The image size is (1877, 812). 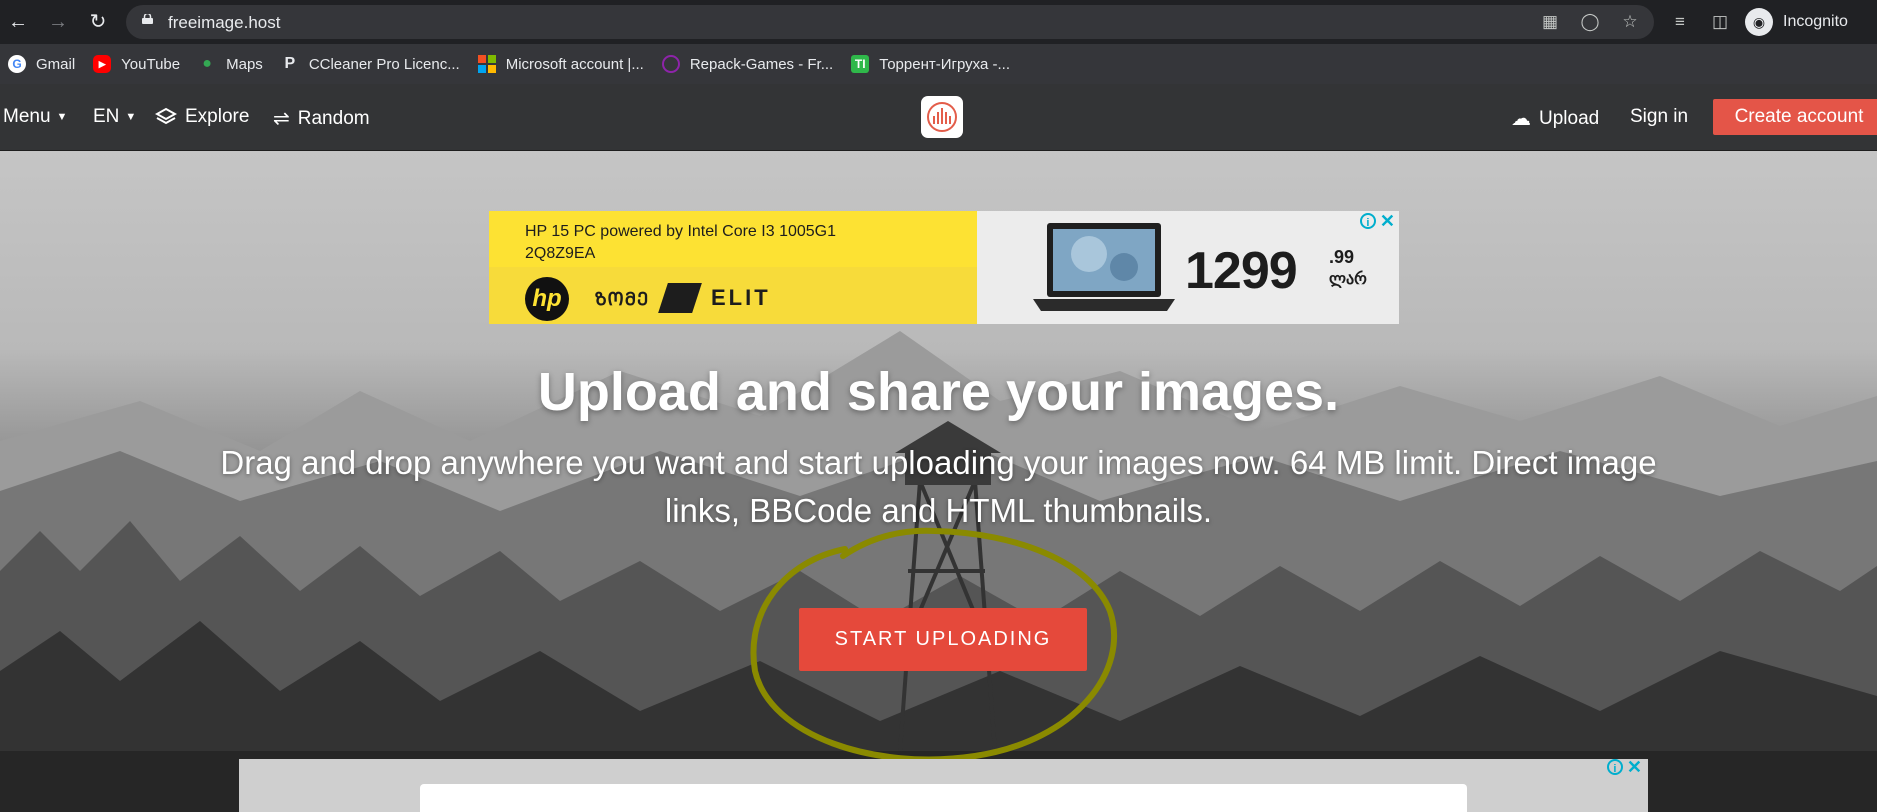 I want to click on advertisement-banner-bottom: i ✕, so click(x=943, y=785).